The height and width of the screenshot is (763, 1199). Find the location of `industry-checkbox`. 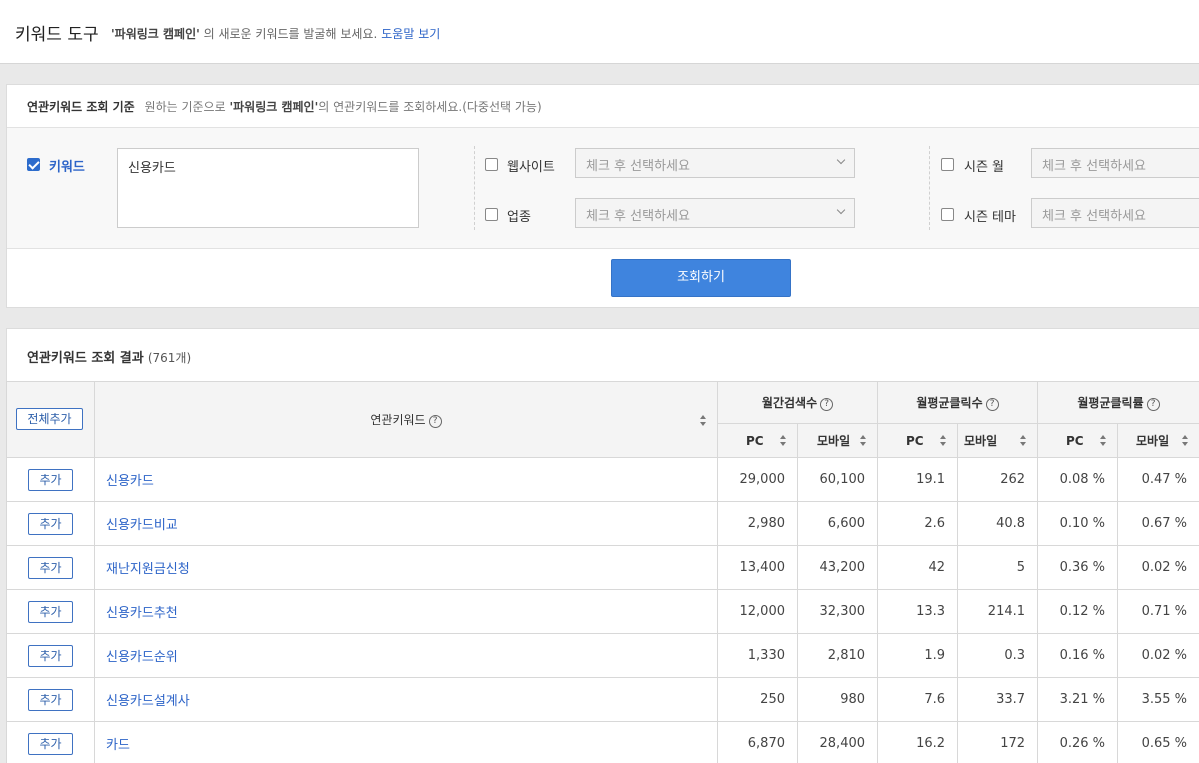

industry-checkbox is located at coordinates (491, 214).